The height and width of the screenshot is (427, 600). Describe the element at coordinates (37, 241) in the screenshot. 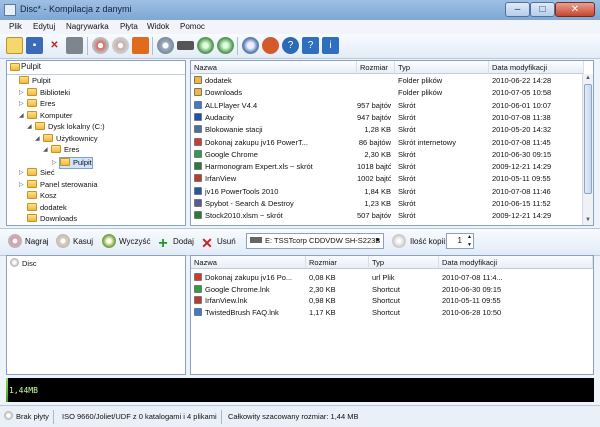

I see `burn-label: Nagraj` at that location.